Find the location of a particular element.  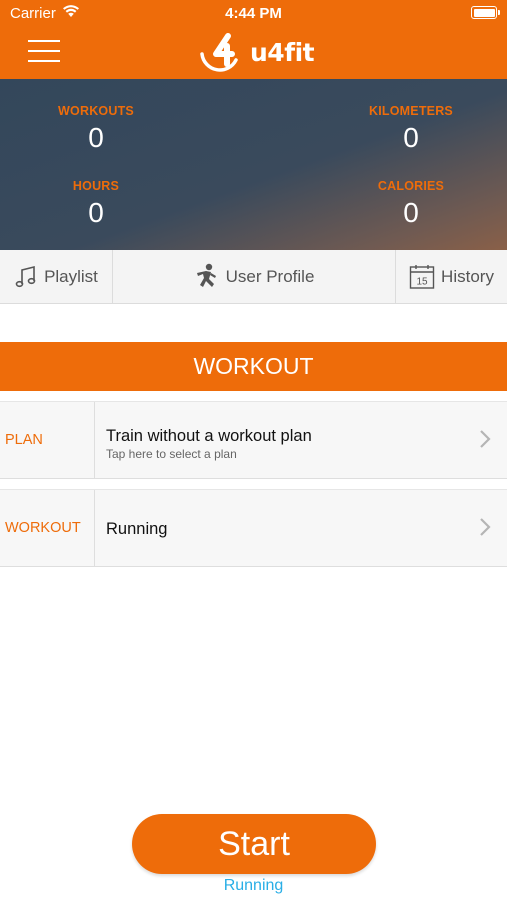

status-bar: Carrier 4:44 PM is located at coordinates (253, 14).